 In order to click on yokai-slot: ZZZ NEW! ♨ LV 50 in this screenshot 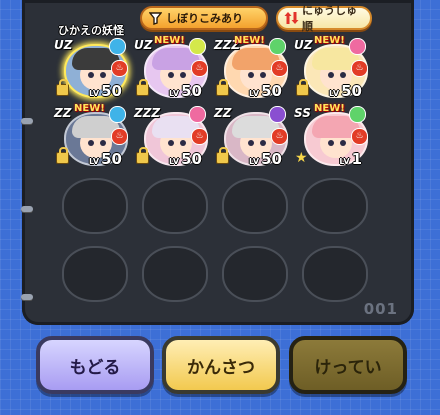, I will do `click(251, 67)`.